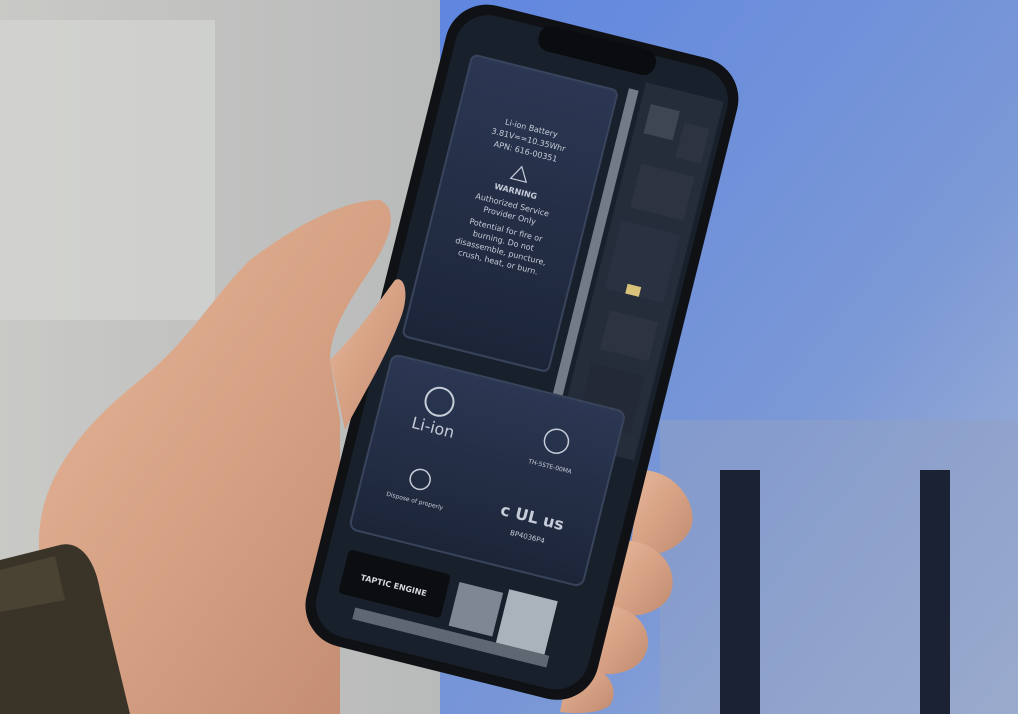 The image size is (1018, 714). I want to click on background-table, so click(839, 567).